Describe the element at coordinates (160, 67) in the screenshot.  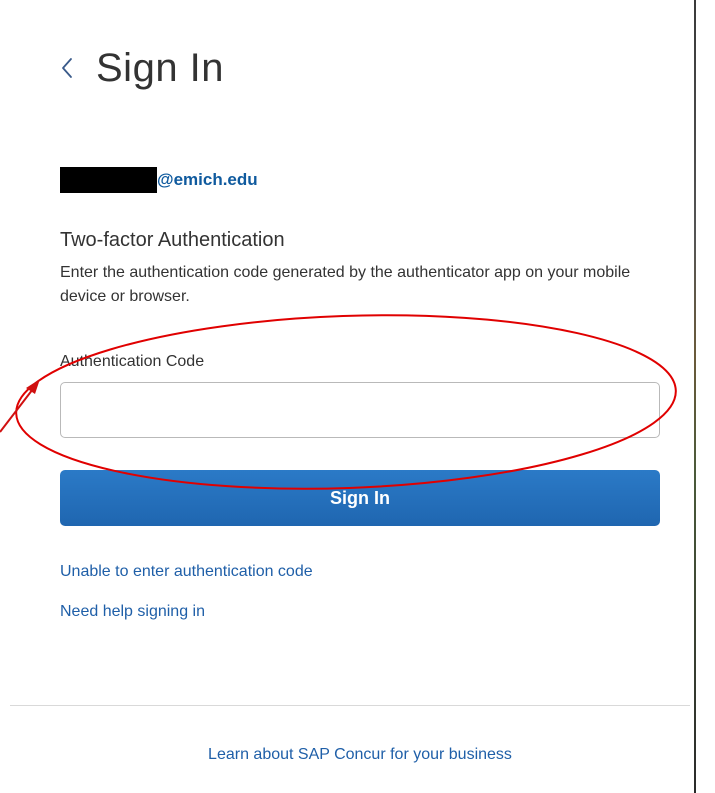
I see `page-title: Sign In` at that location.